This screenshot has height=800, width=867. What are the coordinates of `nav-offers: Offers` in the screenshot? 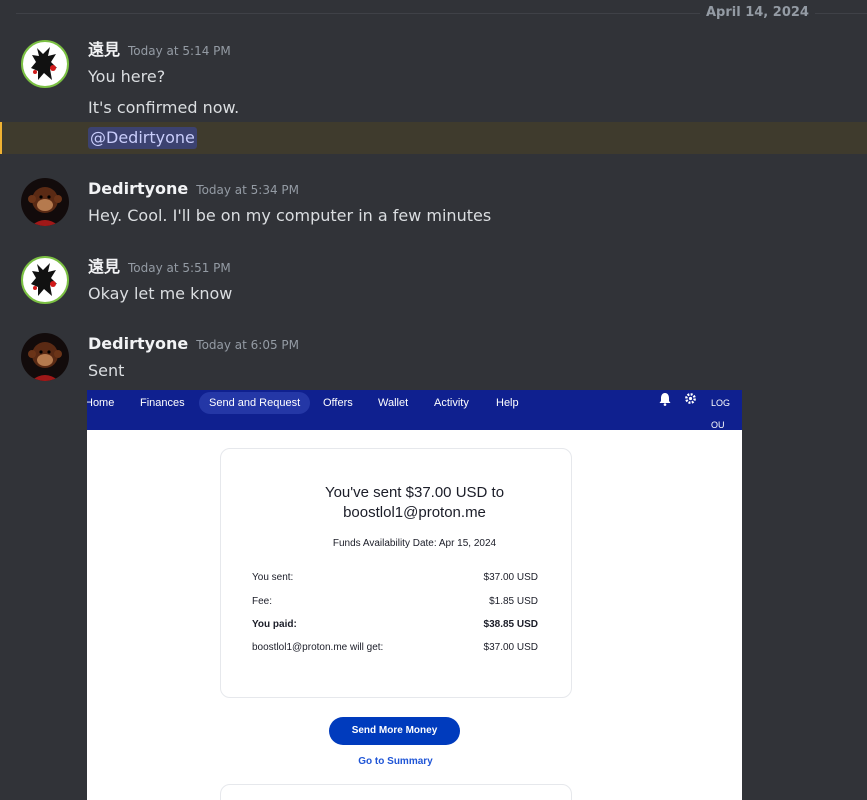 It's located at (338, 403).